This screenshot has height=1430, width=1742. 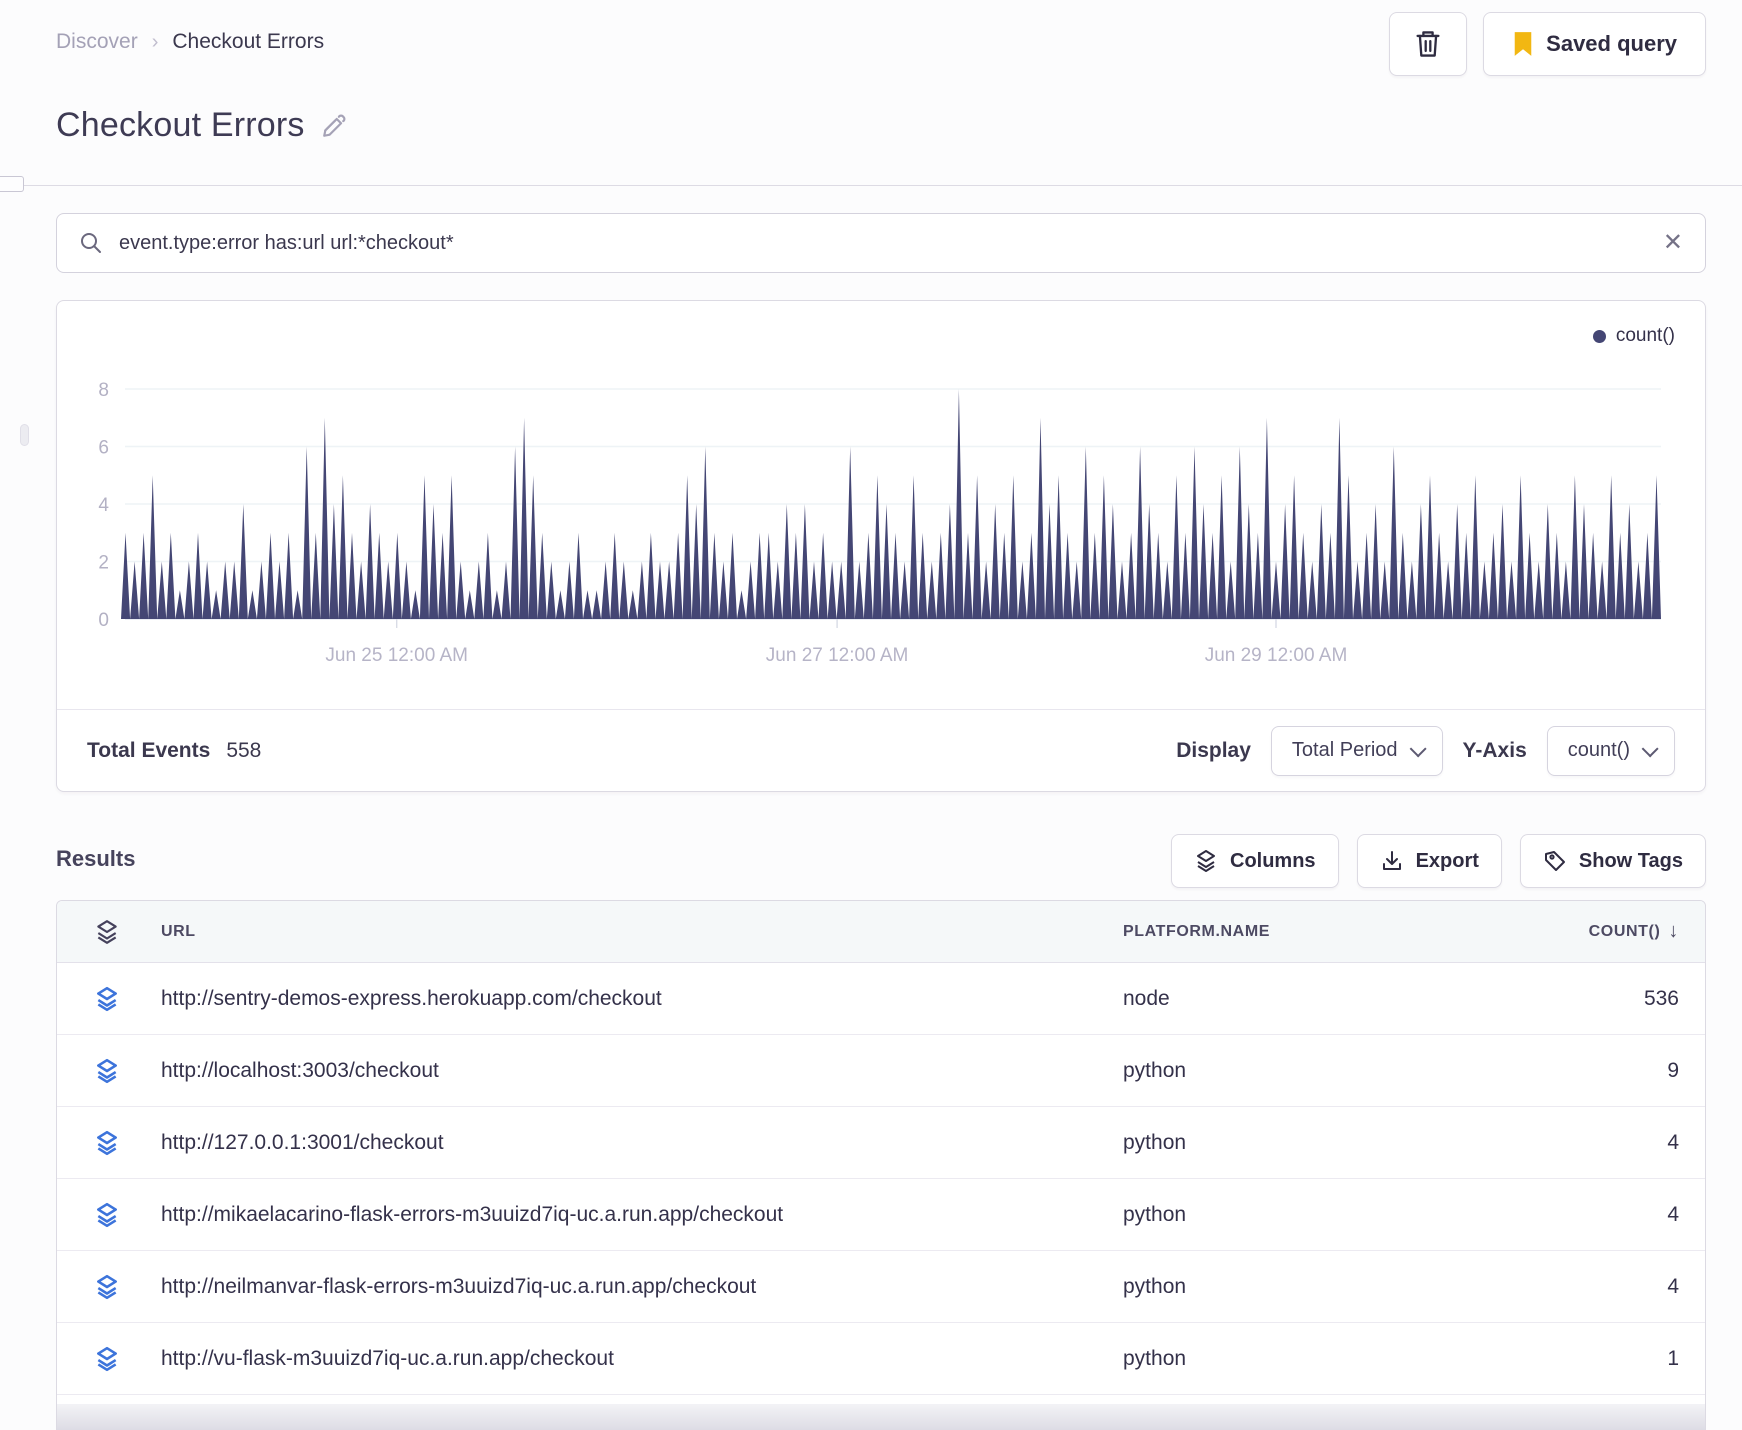 What do you see at coordinates (180, 125) in the screenshot?
I see `page-title: Checkout Errors` at bounding box center [180, 125].